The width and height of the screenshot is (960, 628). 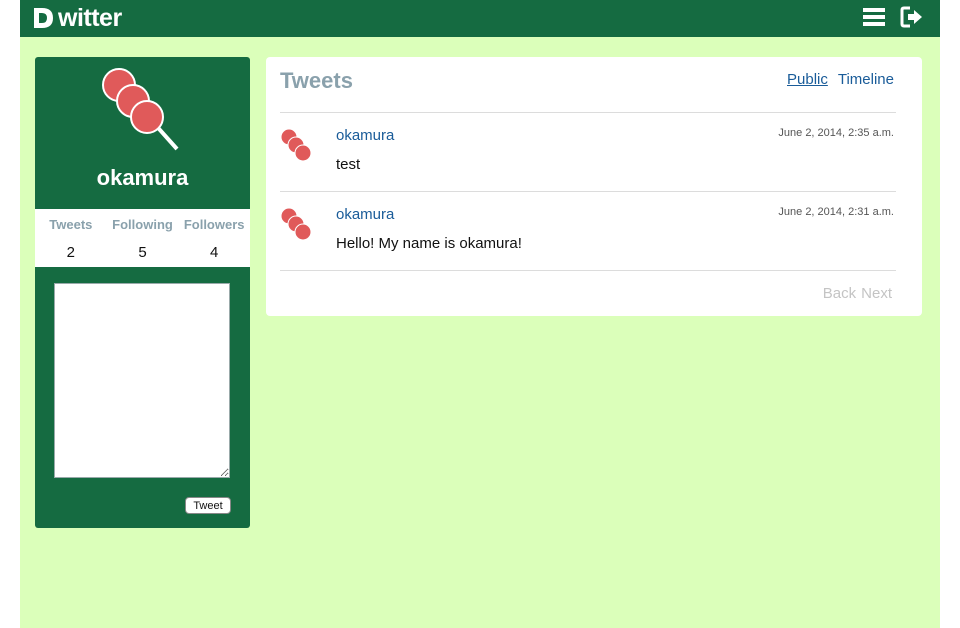 What do you see at coordinates (348, 164) in the screenshot?
I see `tweet-text: test` at bounding box center [348, 164].